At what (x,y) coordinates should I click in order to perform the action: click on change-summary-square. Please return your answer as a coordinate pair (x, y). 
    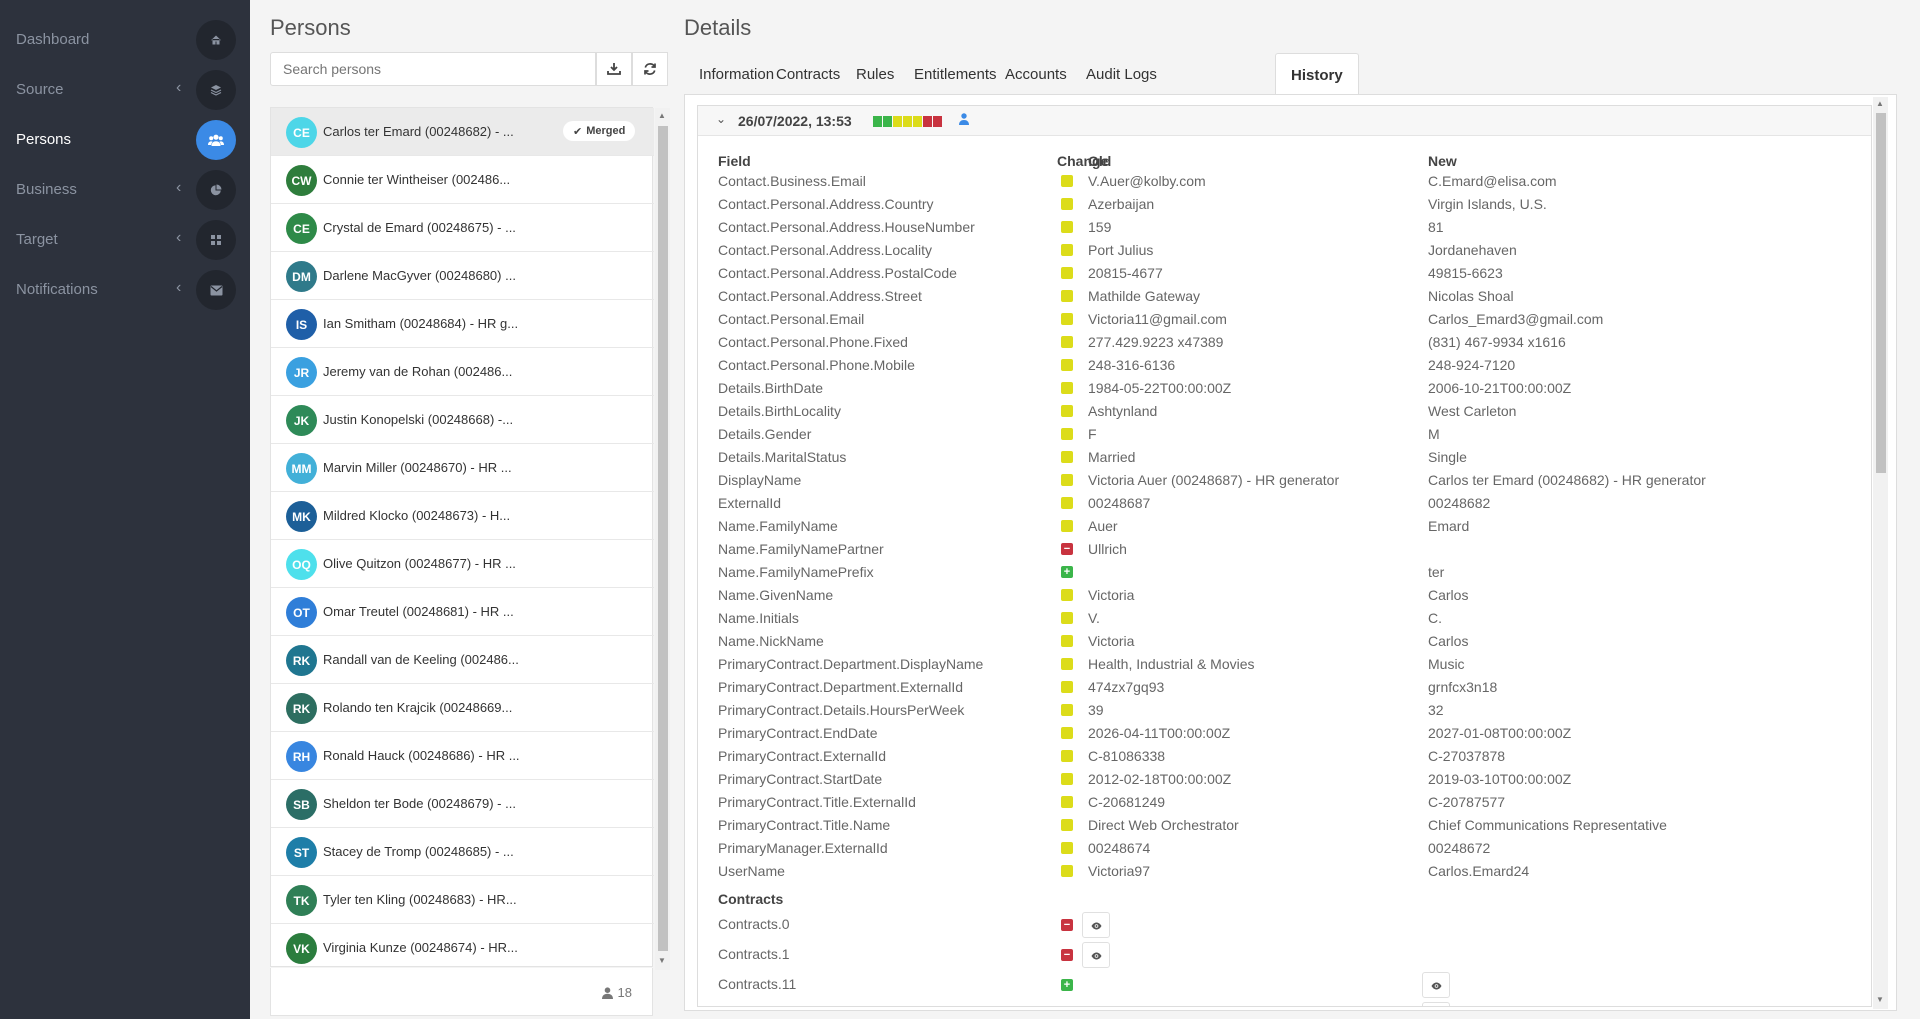
    Looking at the image, I should click on (897, 121).